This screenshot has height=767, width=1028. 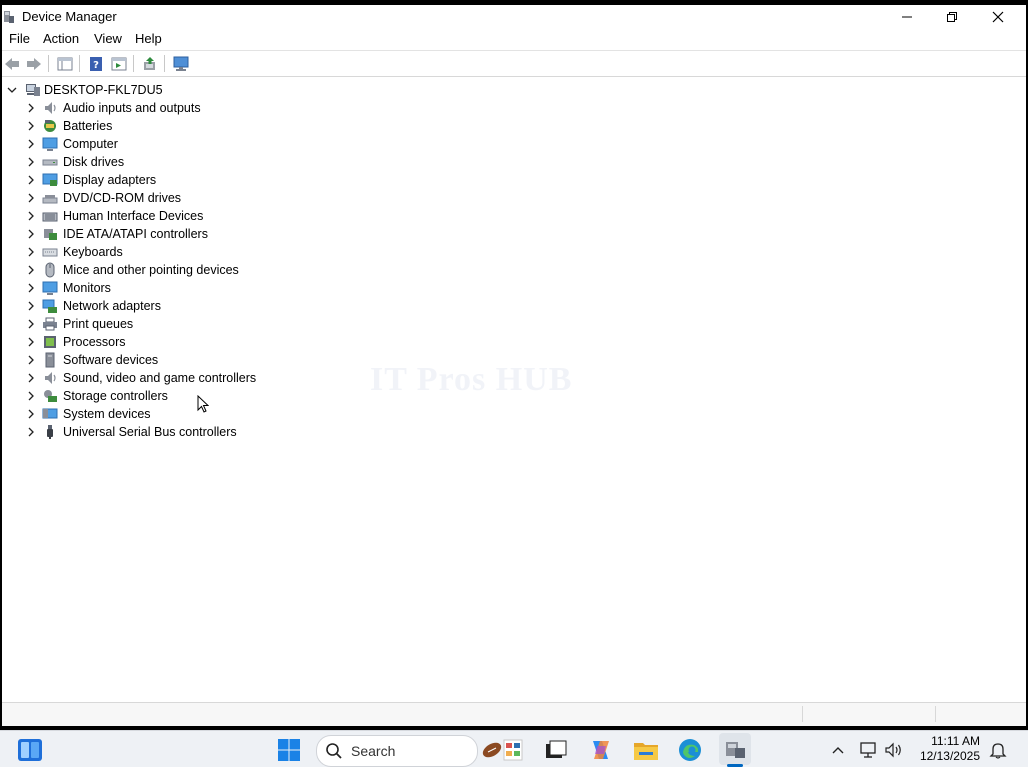 I want to click on tree-item-label: Mice and other pointing devices, so click(x=151, y=270).